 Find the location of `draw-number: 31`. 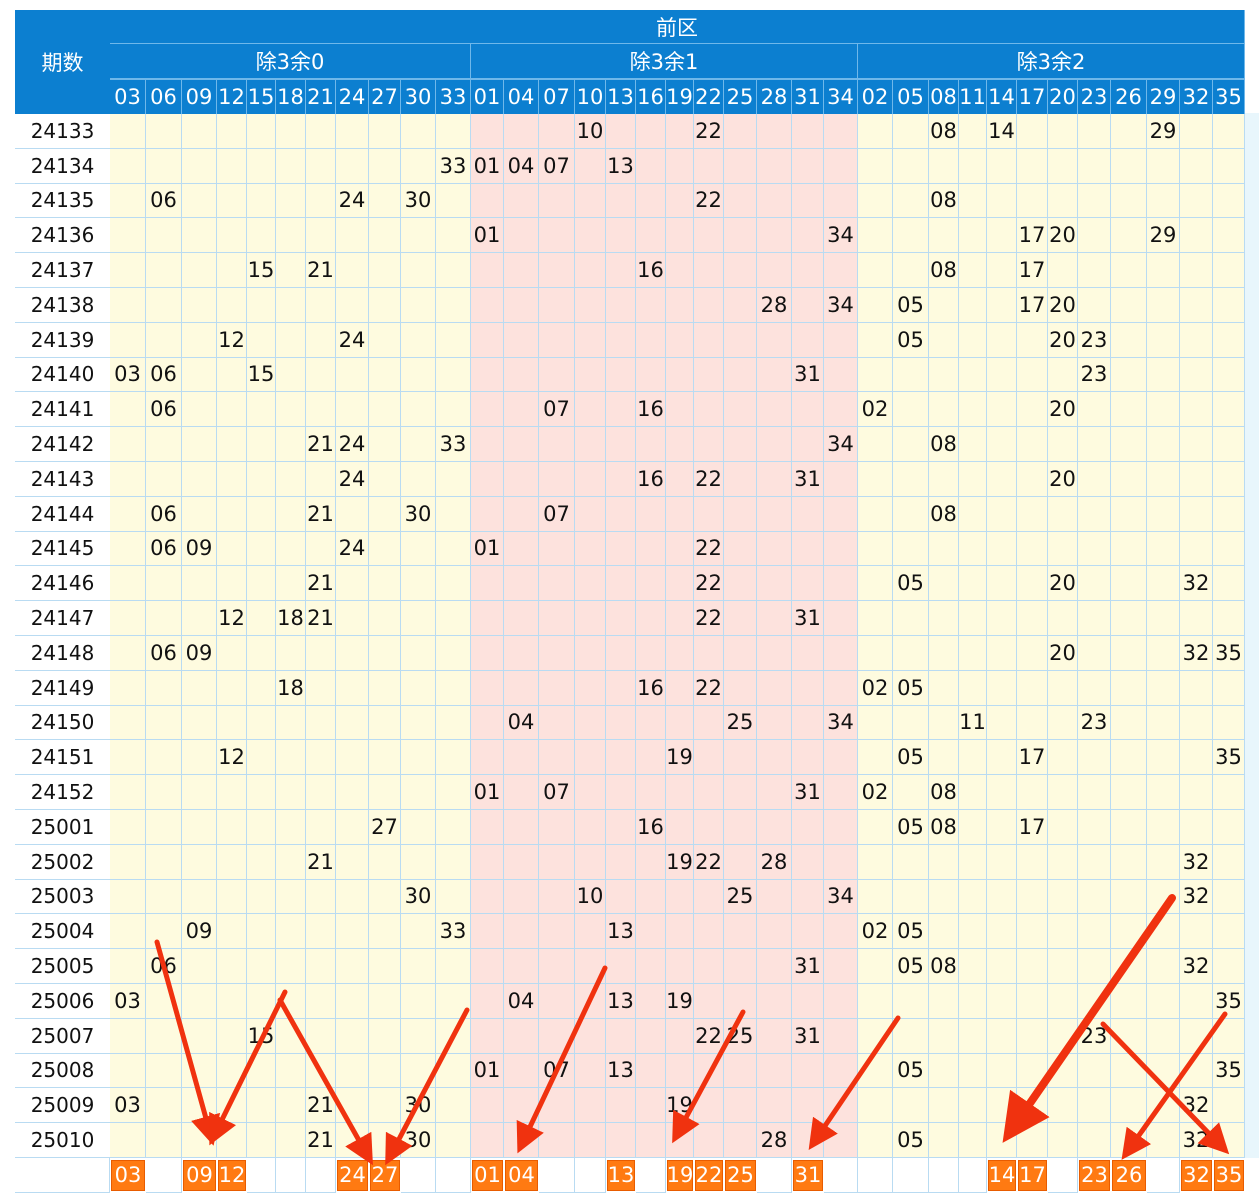

draw-number: 31 is located at coordinates (808, 618).